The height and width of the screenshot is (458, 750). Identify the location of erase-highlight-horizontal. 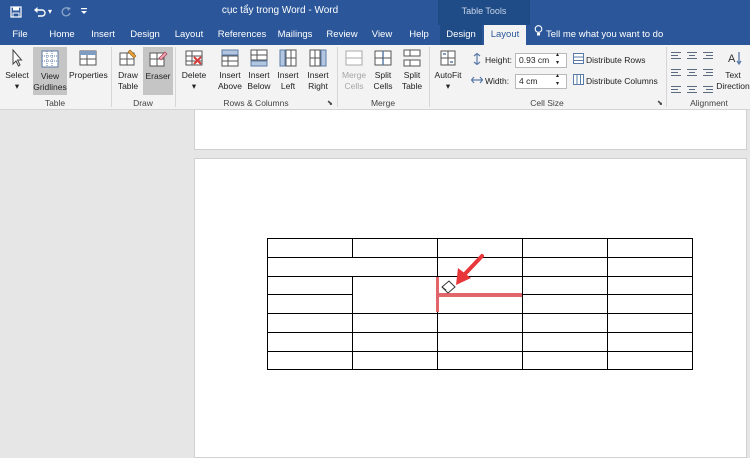
(479, 295).